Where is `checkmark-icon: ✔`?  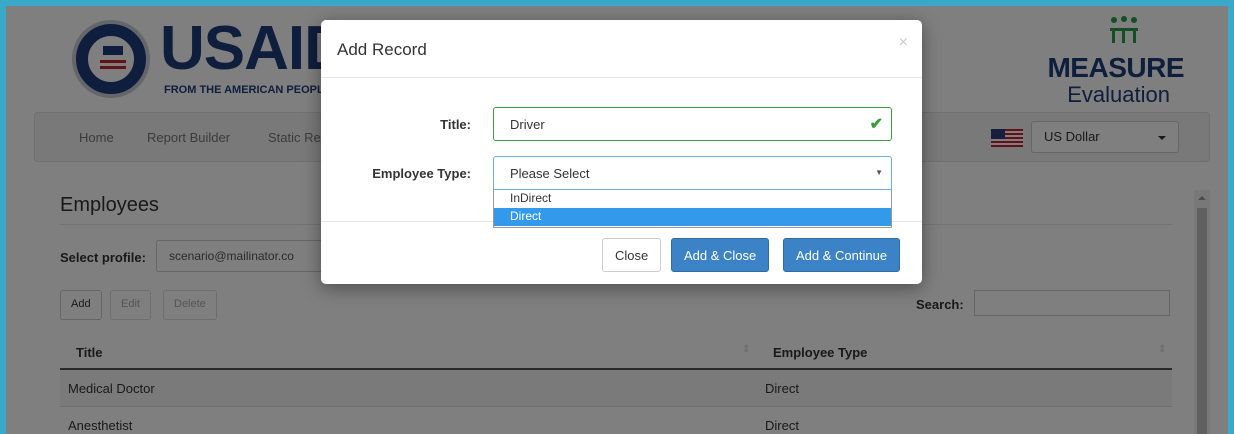
checkmark-icon: ✔ is located at coordinates (876, 124).